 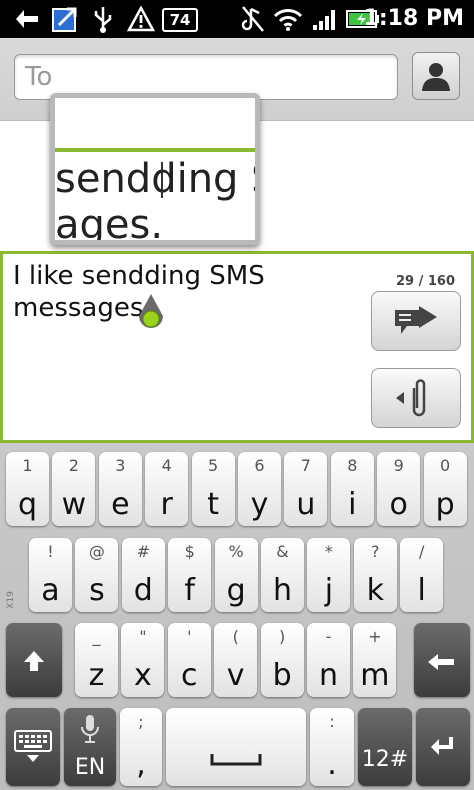 What do you see at coordinates (329, 590) in the screenshot?
I see `key-label: j` at bounding box center [329, 590].